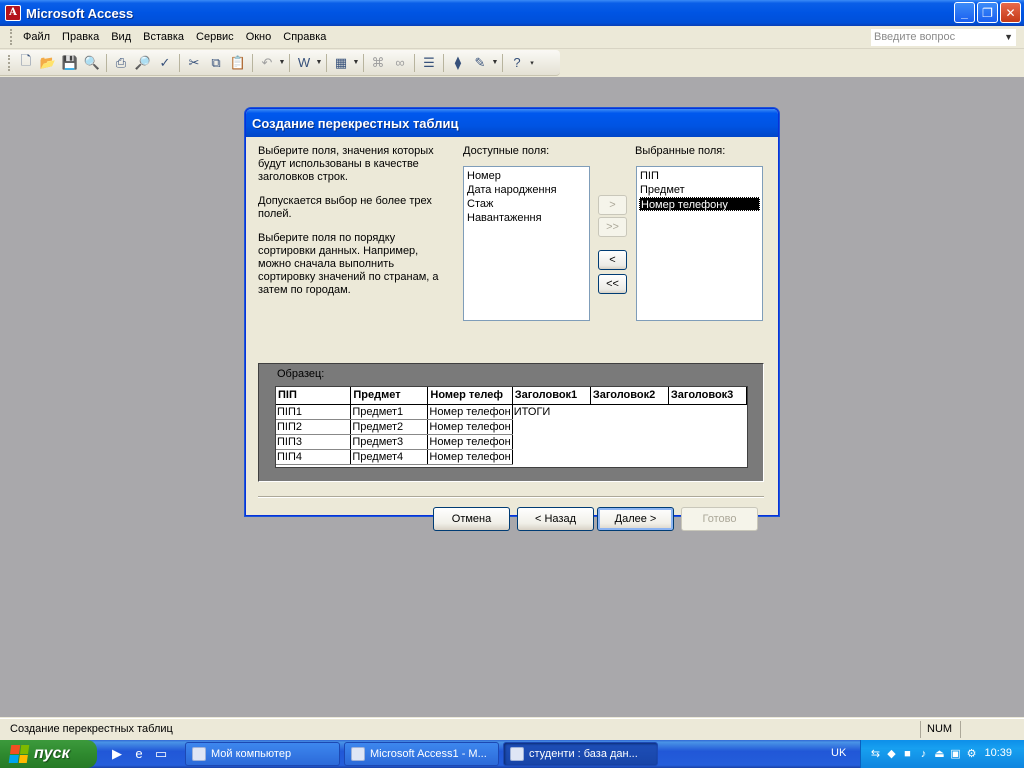 The image size is (1024, 768). What do you see at coordinates (304, 63) in the screenshot?
I see `office-links-icon: W` at bounding box center [304, 63].